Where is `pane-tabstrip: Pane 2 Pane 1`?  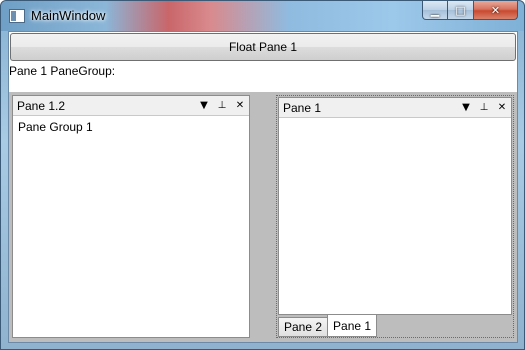 pane-tabstrip: Pane 2 Pane 1 is located at coordinates (395, 326).